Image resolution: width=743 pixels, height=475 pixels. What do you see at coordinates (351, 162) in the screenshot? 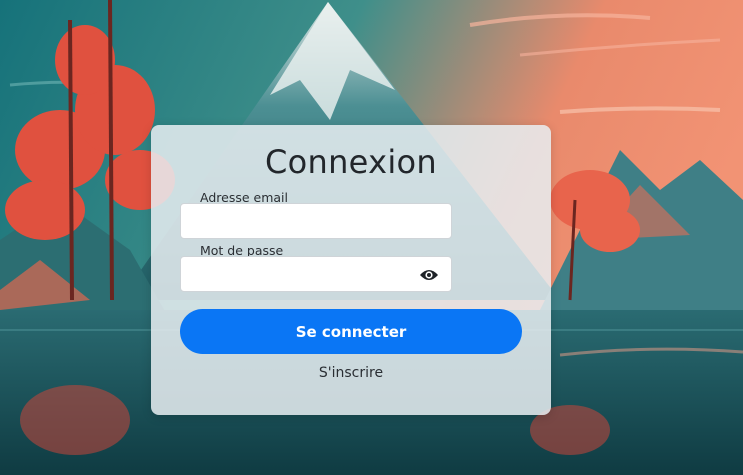
I see `page-title: Connexion` at bounding box center [351, 162].